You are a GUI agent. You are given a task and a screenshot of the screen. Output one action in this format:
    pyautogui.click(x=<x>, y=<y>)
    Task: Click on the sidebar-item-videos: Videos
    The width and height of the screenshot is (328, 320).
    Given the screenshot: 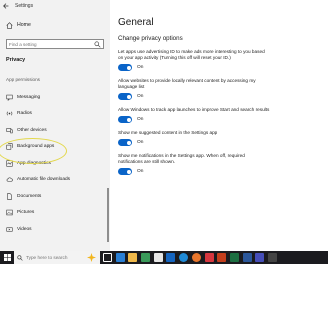 What is the action you would take?
    pyautogui.click(x=55, y=229)
    